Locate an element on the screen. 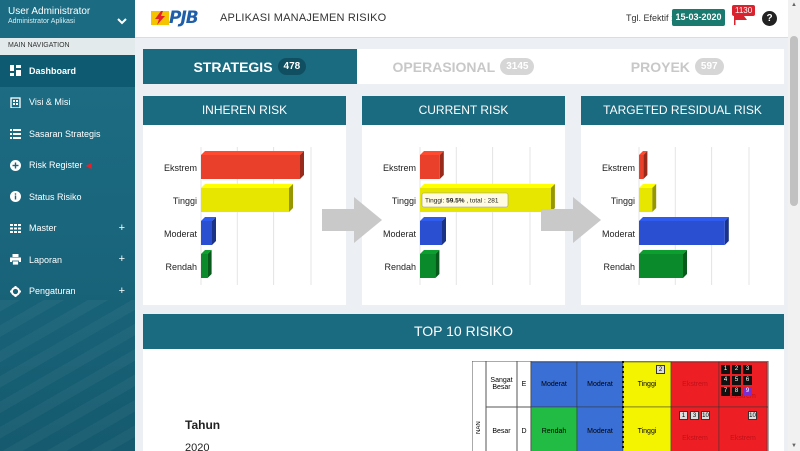 This screenshot has width=800, height=451. sidebar-item-risk-register: Risk Register ◀ is located at coordinates (67, 166).